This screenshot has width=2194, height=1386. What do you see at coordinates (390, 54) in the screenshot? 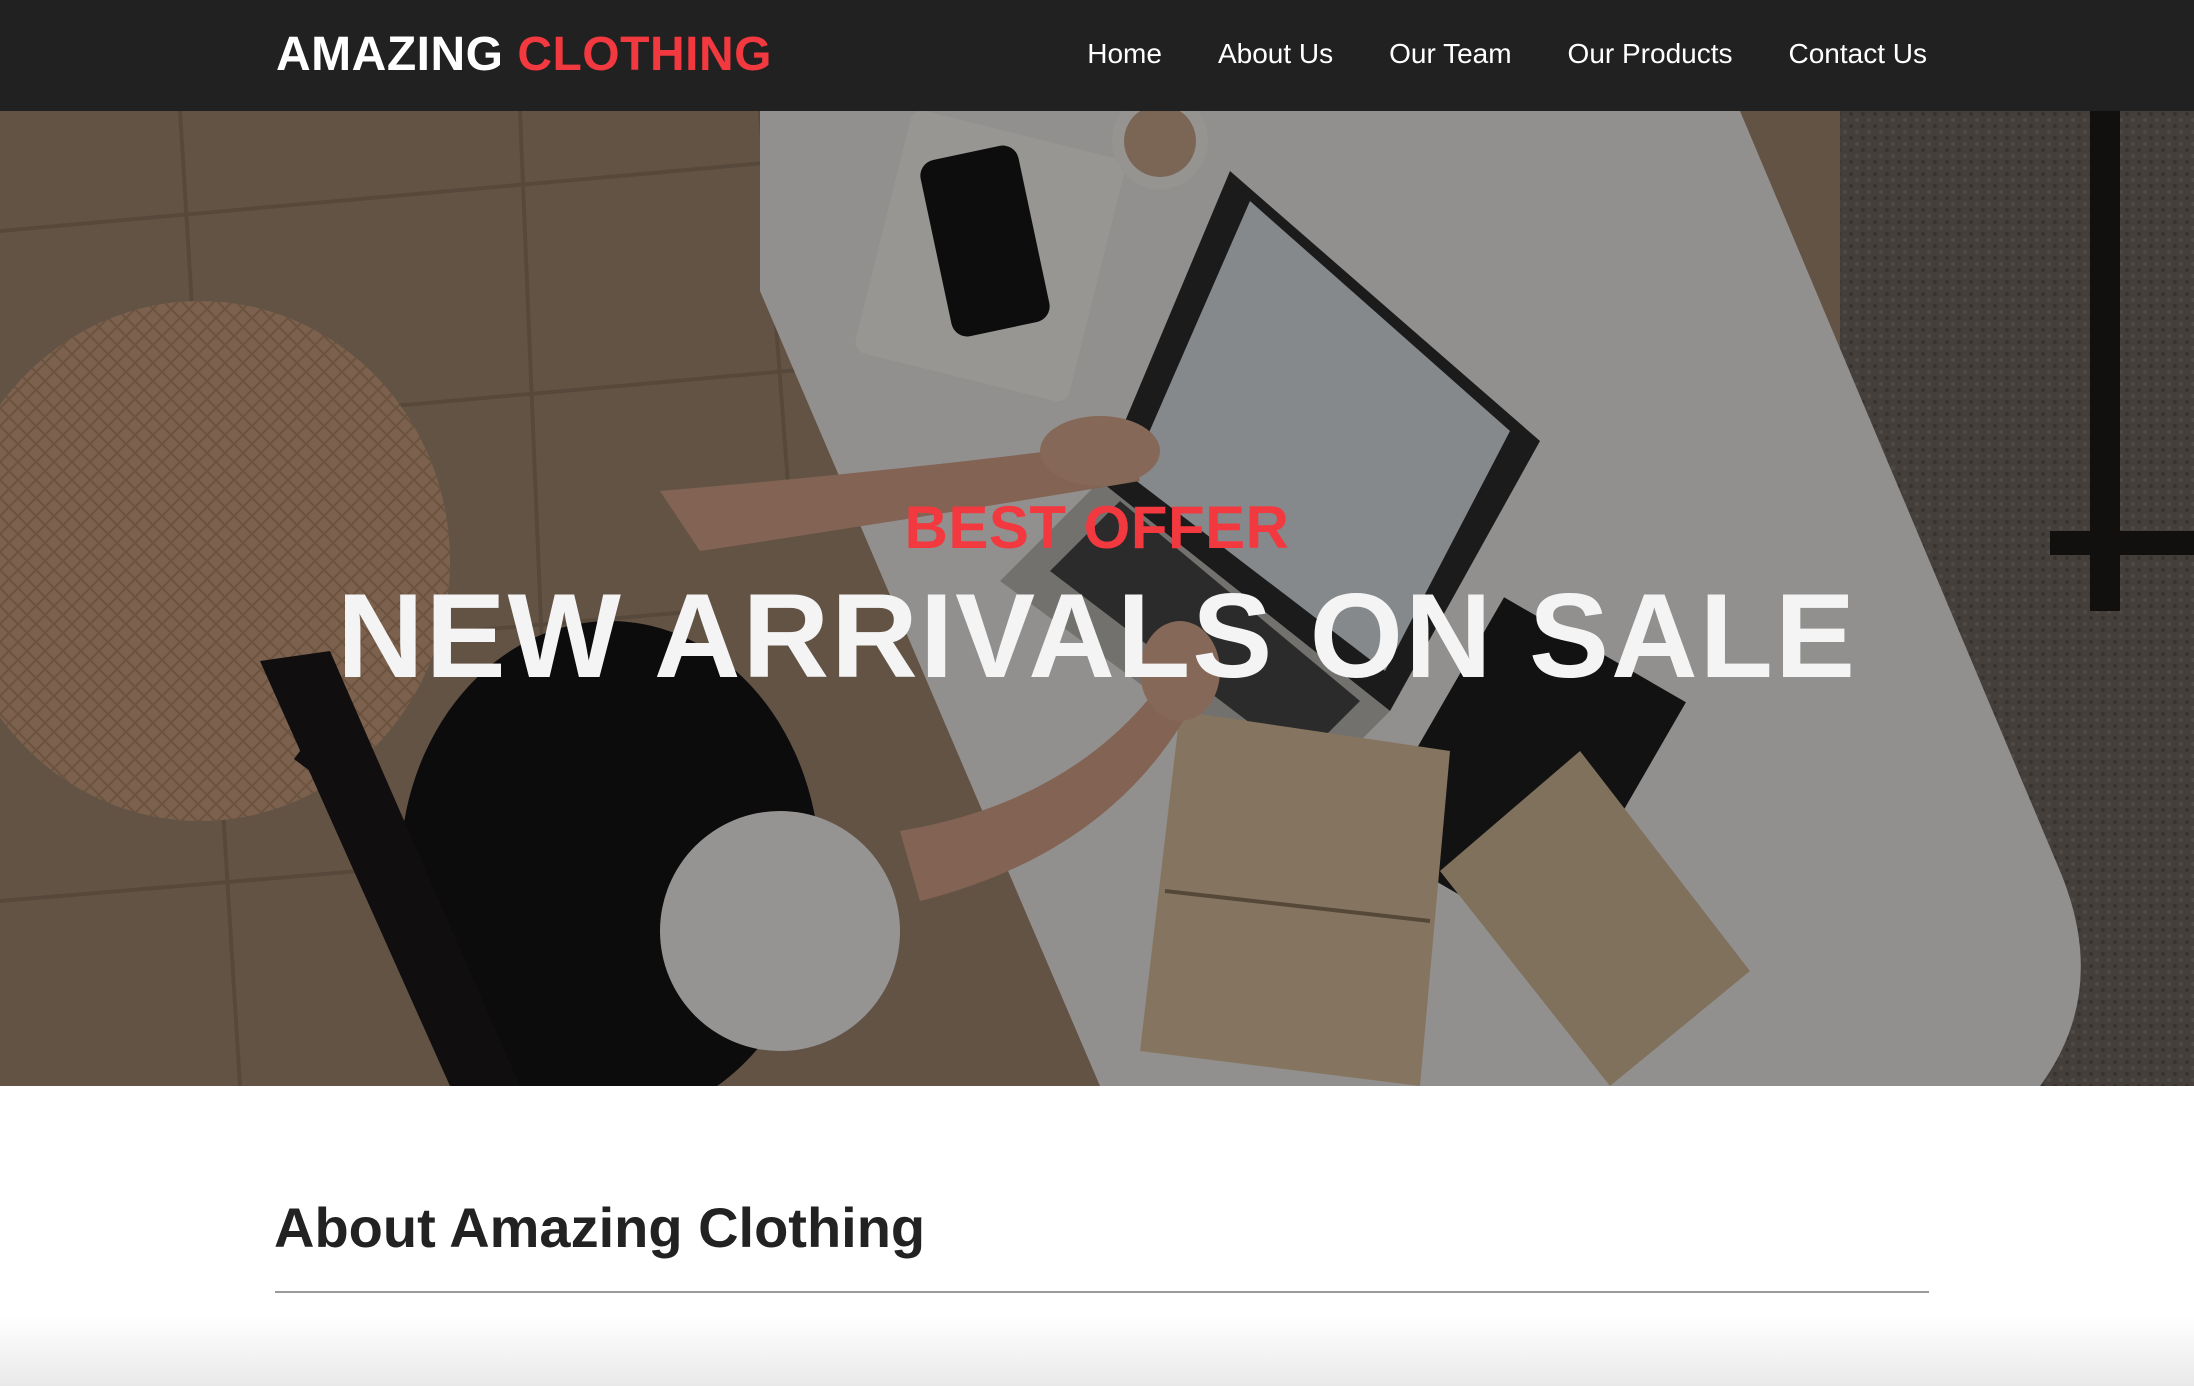
I see `brand-word-amazing: AMAZING` at bounding box center [390, 54].